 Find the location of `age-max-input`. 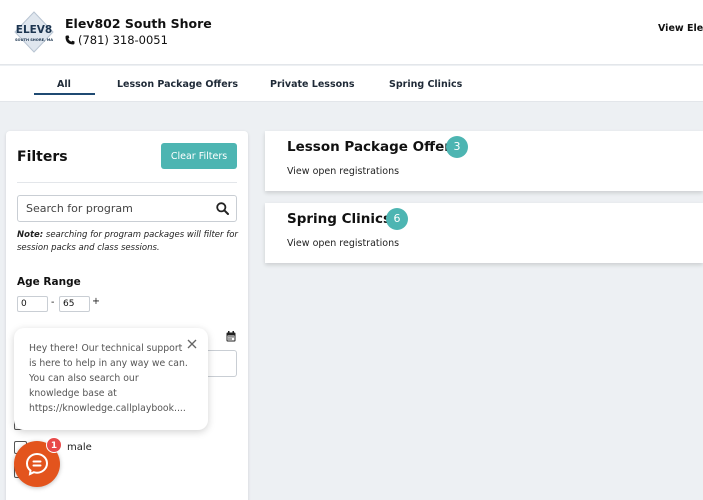

age-max-input is located at coordinates (74, 304).